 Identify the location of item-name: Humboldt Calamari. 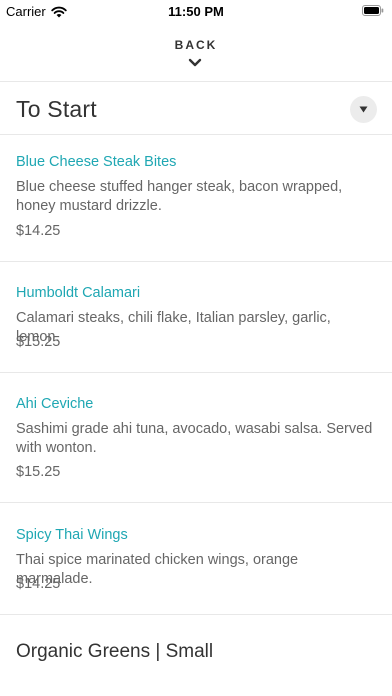
(78, 293).